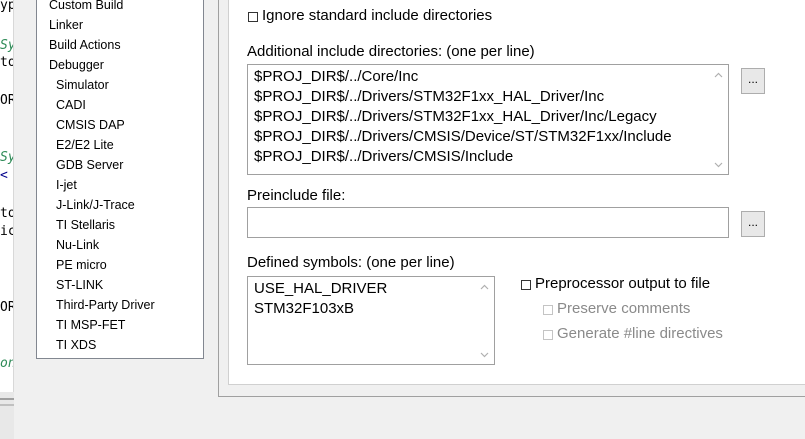 Image resolution: width=805 pixels, height=439 pixels. Describe the element at coordinates (7, 415) in the screenshot. I see `editor-horizontal-scrollbar` at that location.